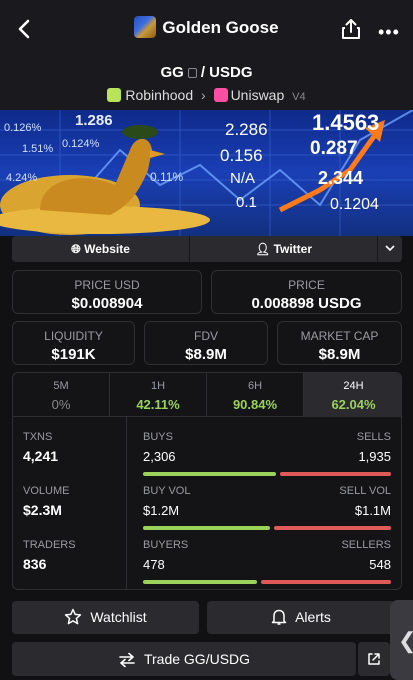 Image resolution: width=413 pixels, height=680 pixels. Describe the element at coordinates (161, 510) in the screenshot. I see `buy-vol-value: $1.2M` at that location.